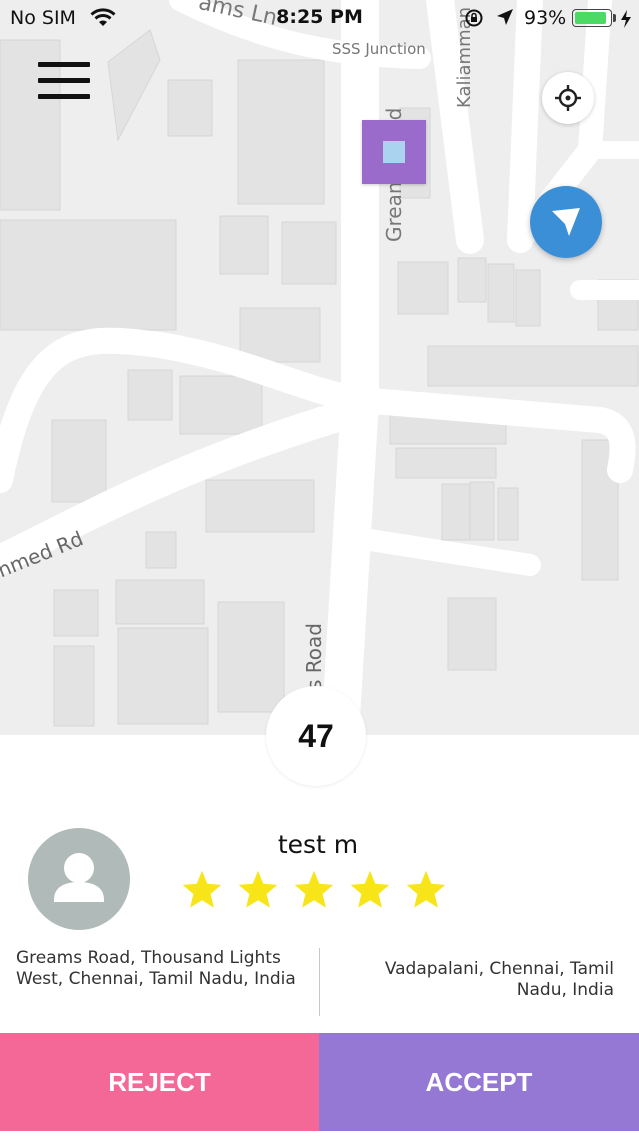 This screenshot has height=1136, width=639. I want to click on rider-avatar, so click(79, 879).